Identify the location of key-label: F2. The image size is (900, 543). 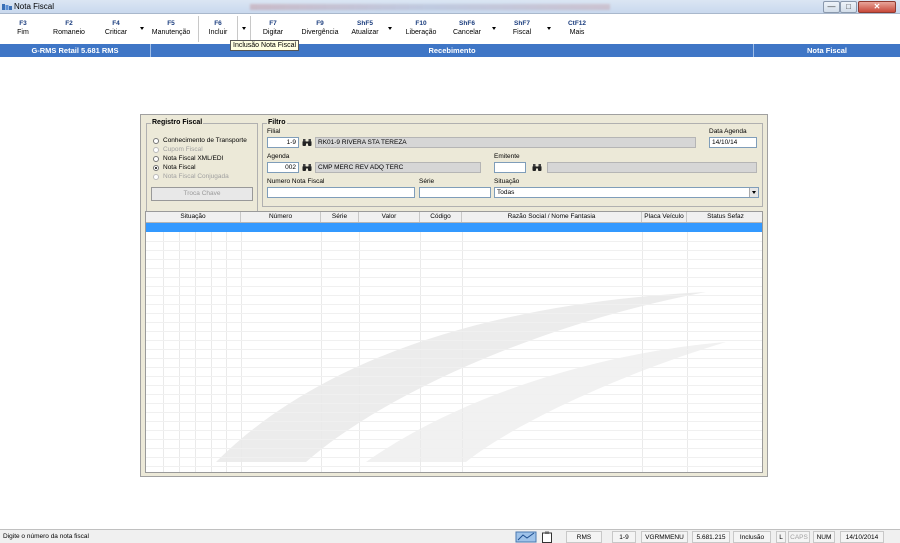
(69, 23).